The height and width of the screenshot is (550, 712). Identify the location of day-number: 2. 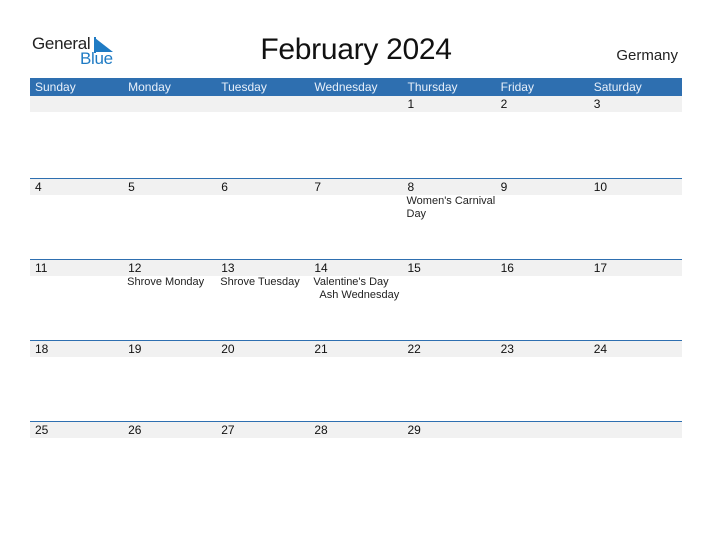
(504, 104).